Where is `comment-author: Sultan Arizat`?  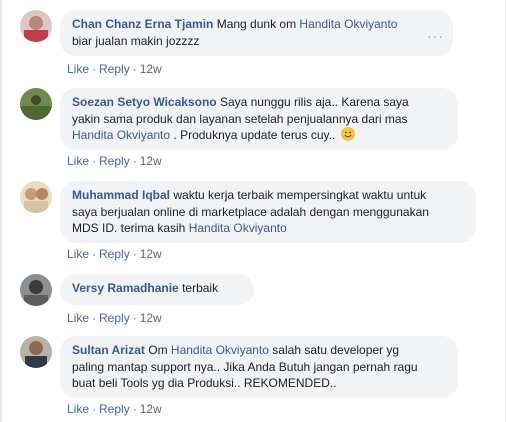 comment-author: Sultan Arizat is located at coordinates (108, 350).